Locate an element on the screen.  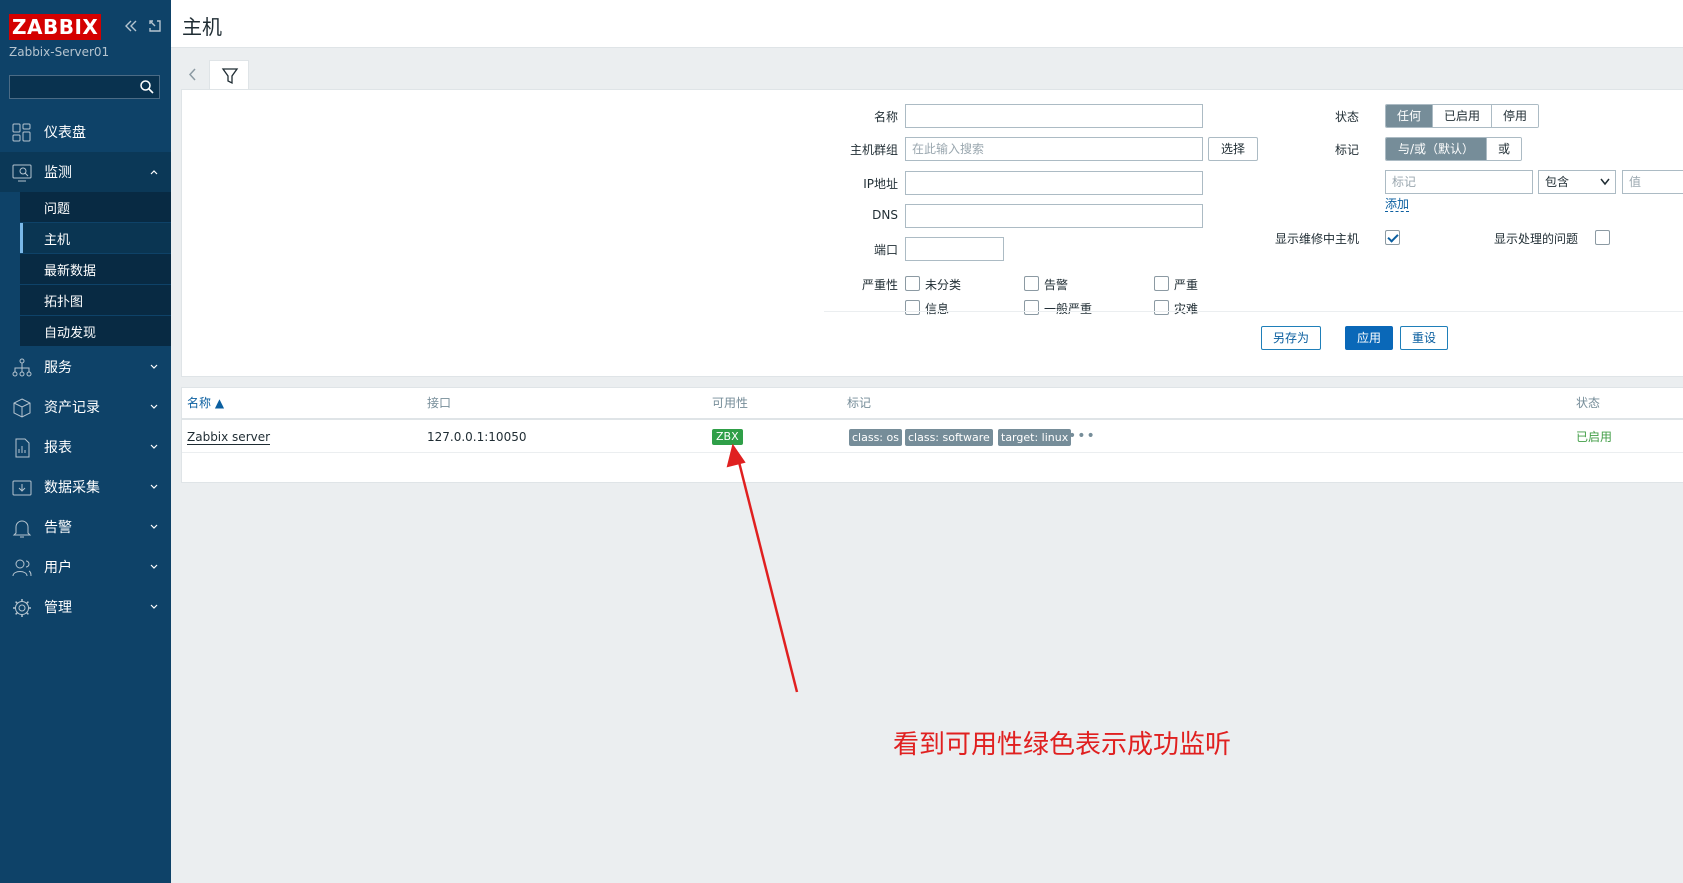
severity-not-classified-checkbox is located at coordinates (912, 283).